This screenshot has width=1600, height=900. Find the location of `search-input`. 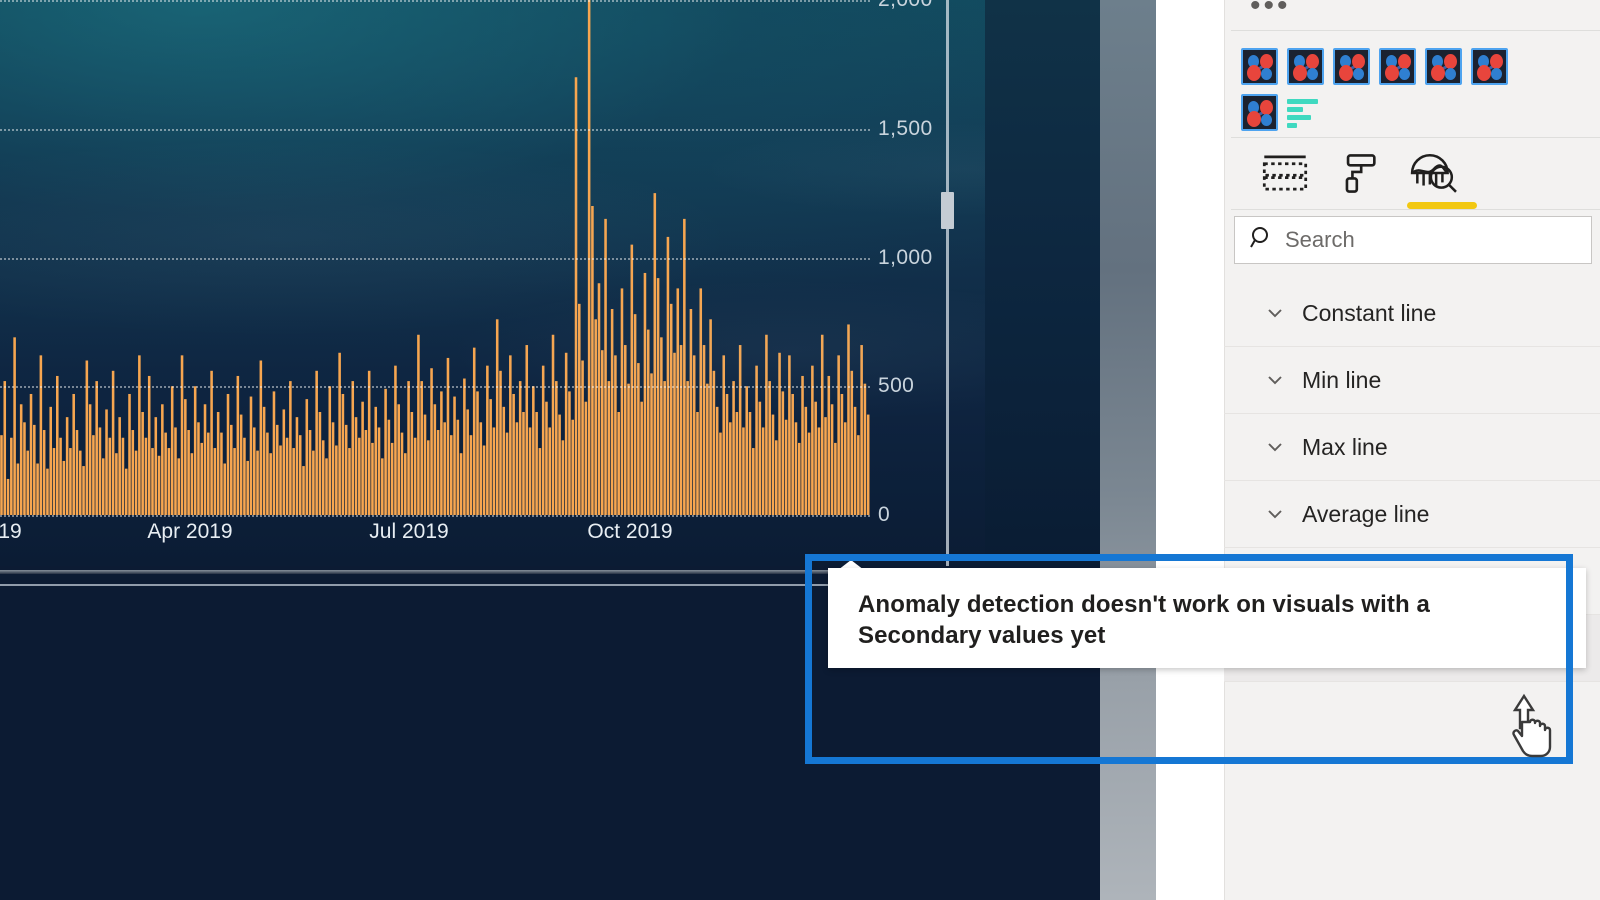

search-input is located at coordinates (1438, 240).